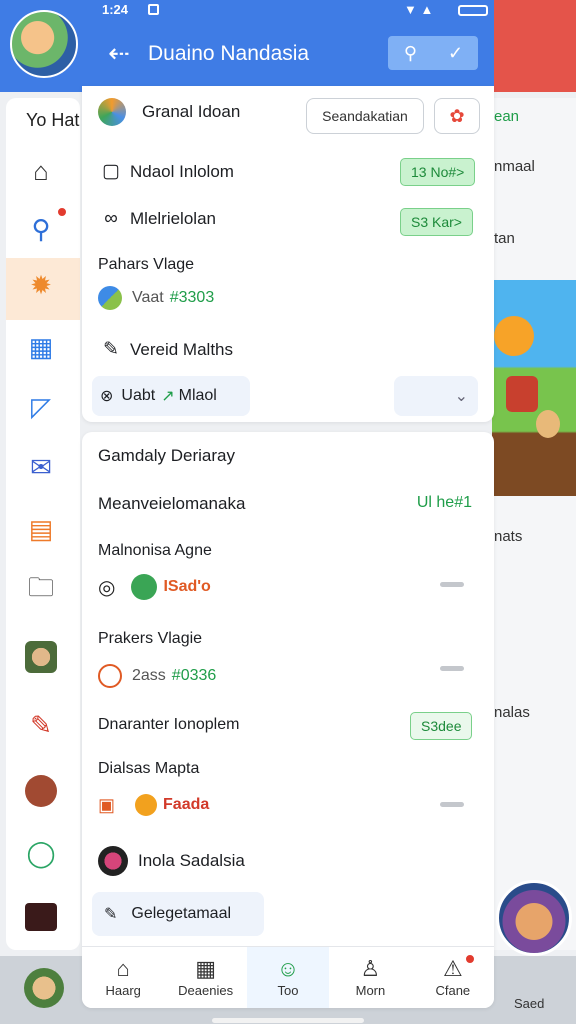 This screenshot has width=576, height=1024. Describe the element at coordinates (148, 297) in the screenshot. I see `value-prefix: Vaat` at that location.